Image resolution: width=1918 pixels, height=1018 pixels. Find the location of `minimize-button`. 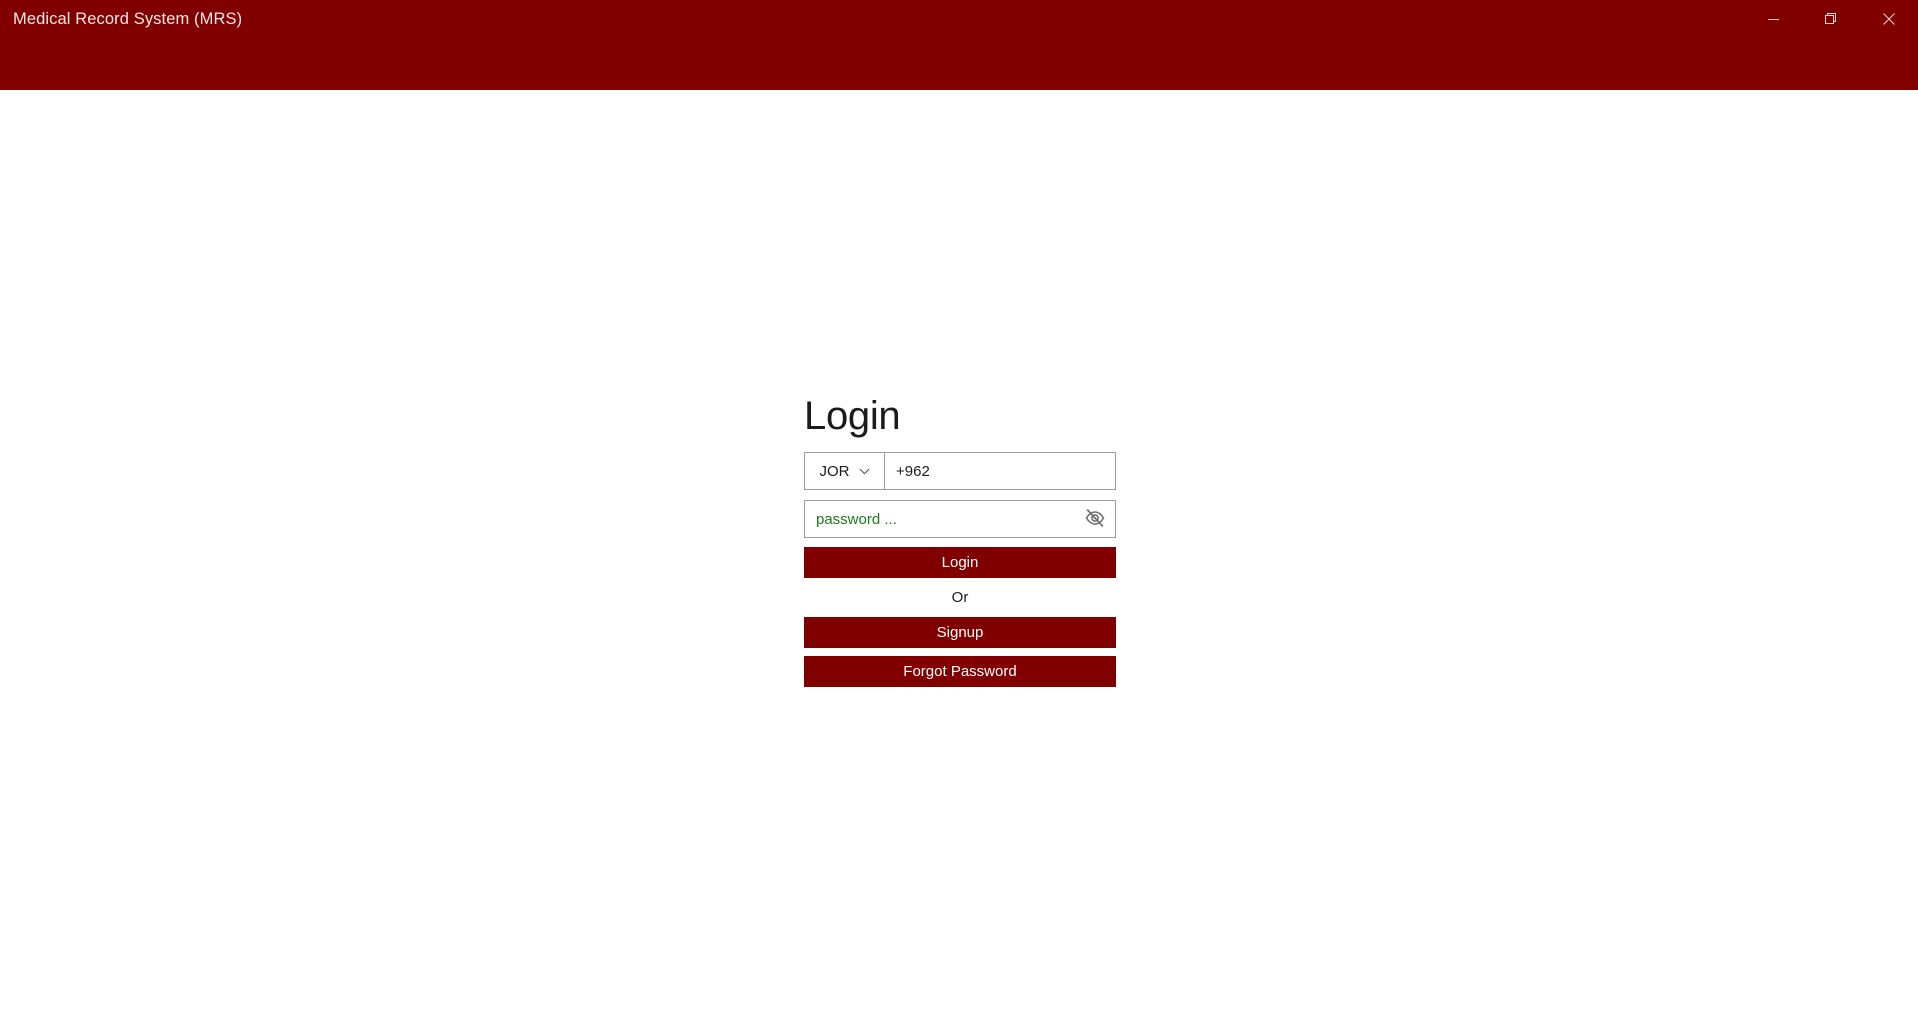

minimize-button is located at coordinates (1773, 19).